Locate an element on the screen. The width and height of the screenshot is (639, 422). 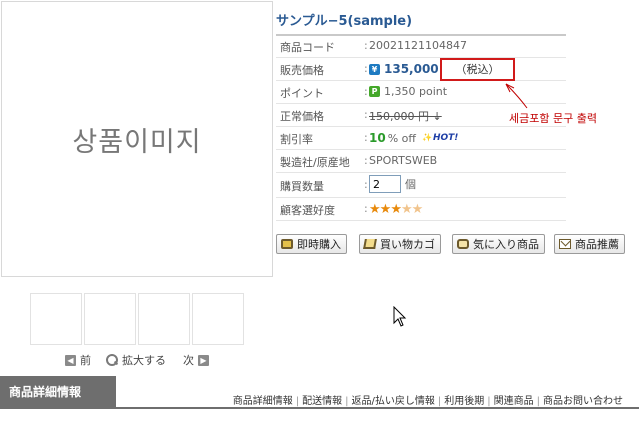
box-icon is located at coordinates (287, 244).